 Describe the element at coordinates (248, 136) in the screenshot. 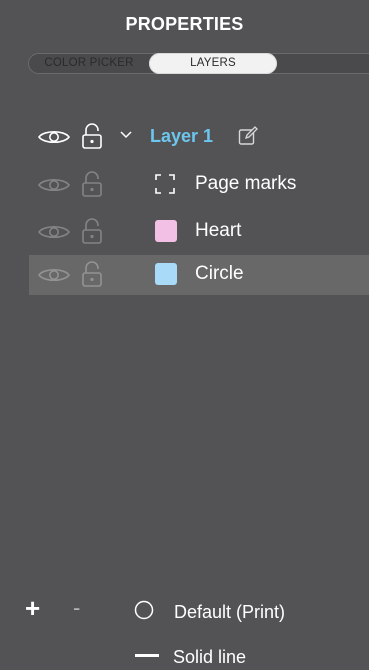

I see `edit-icon` at that location.